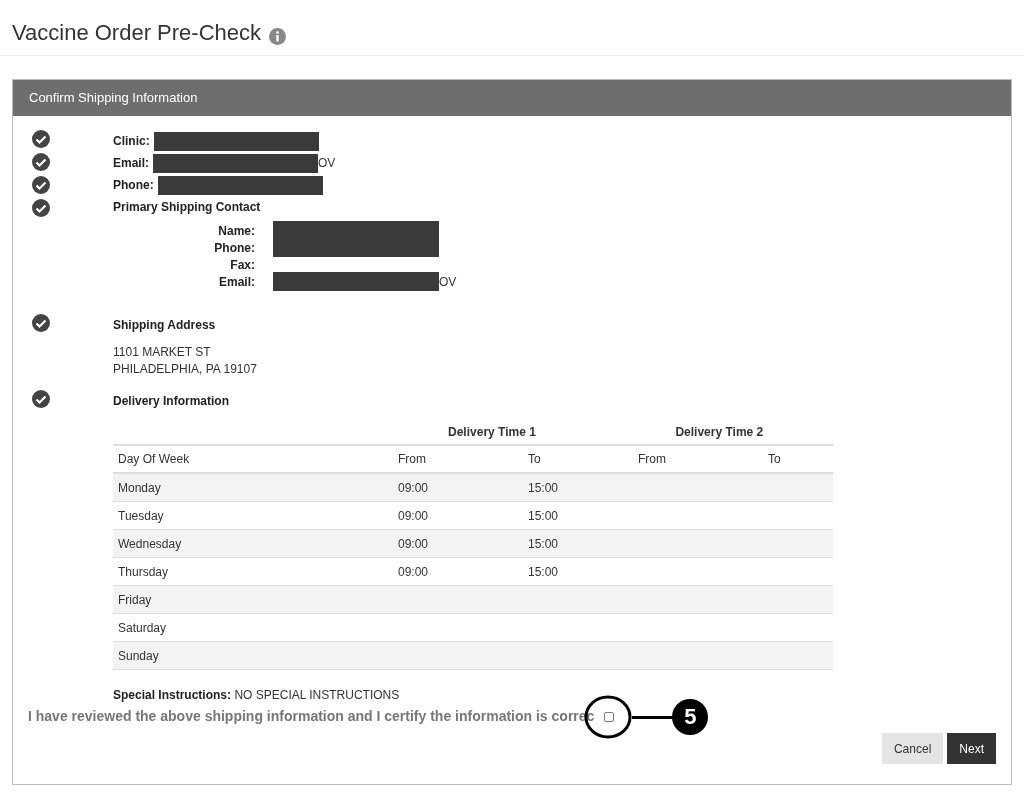 The image size is (1024, 798). Describe the element at coordinates (690, 716) in the screenshot. I see `callout-number: 5` at that location.